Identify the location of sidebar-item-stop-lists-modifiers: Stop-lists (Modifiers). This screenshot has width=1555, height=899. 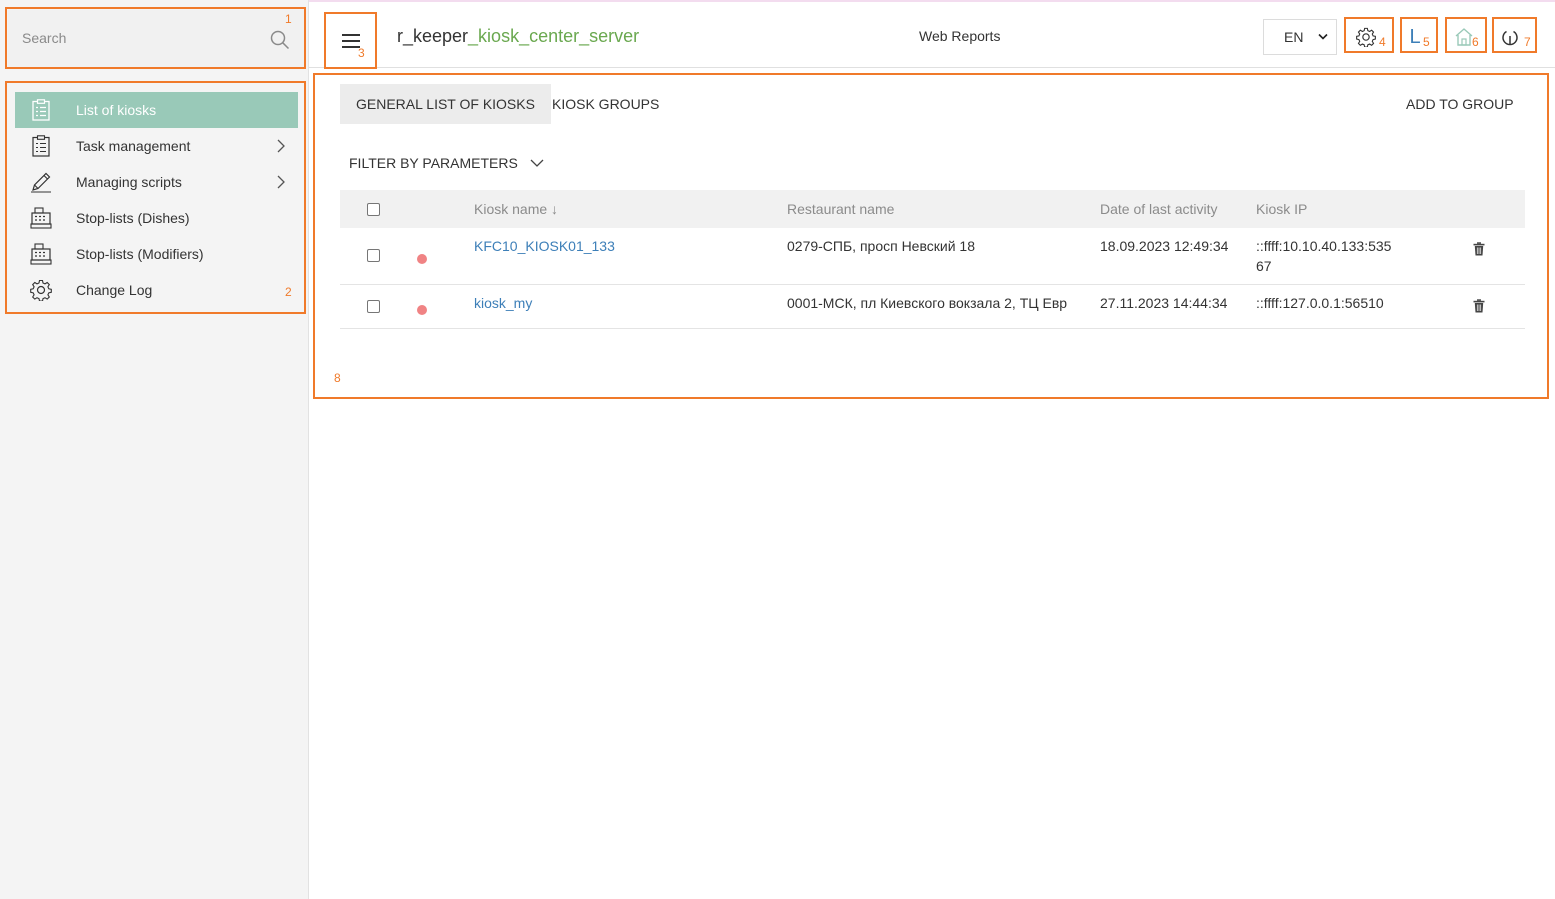
(156, 254).